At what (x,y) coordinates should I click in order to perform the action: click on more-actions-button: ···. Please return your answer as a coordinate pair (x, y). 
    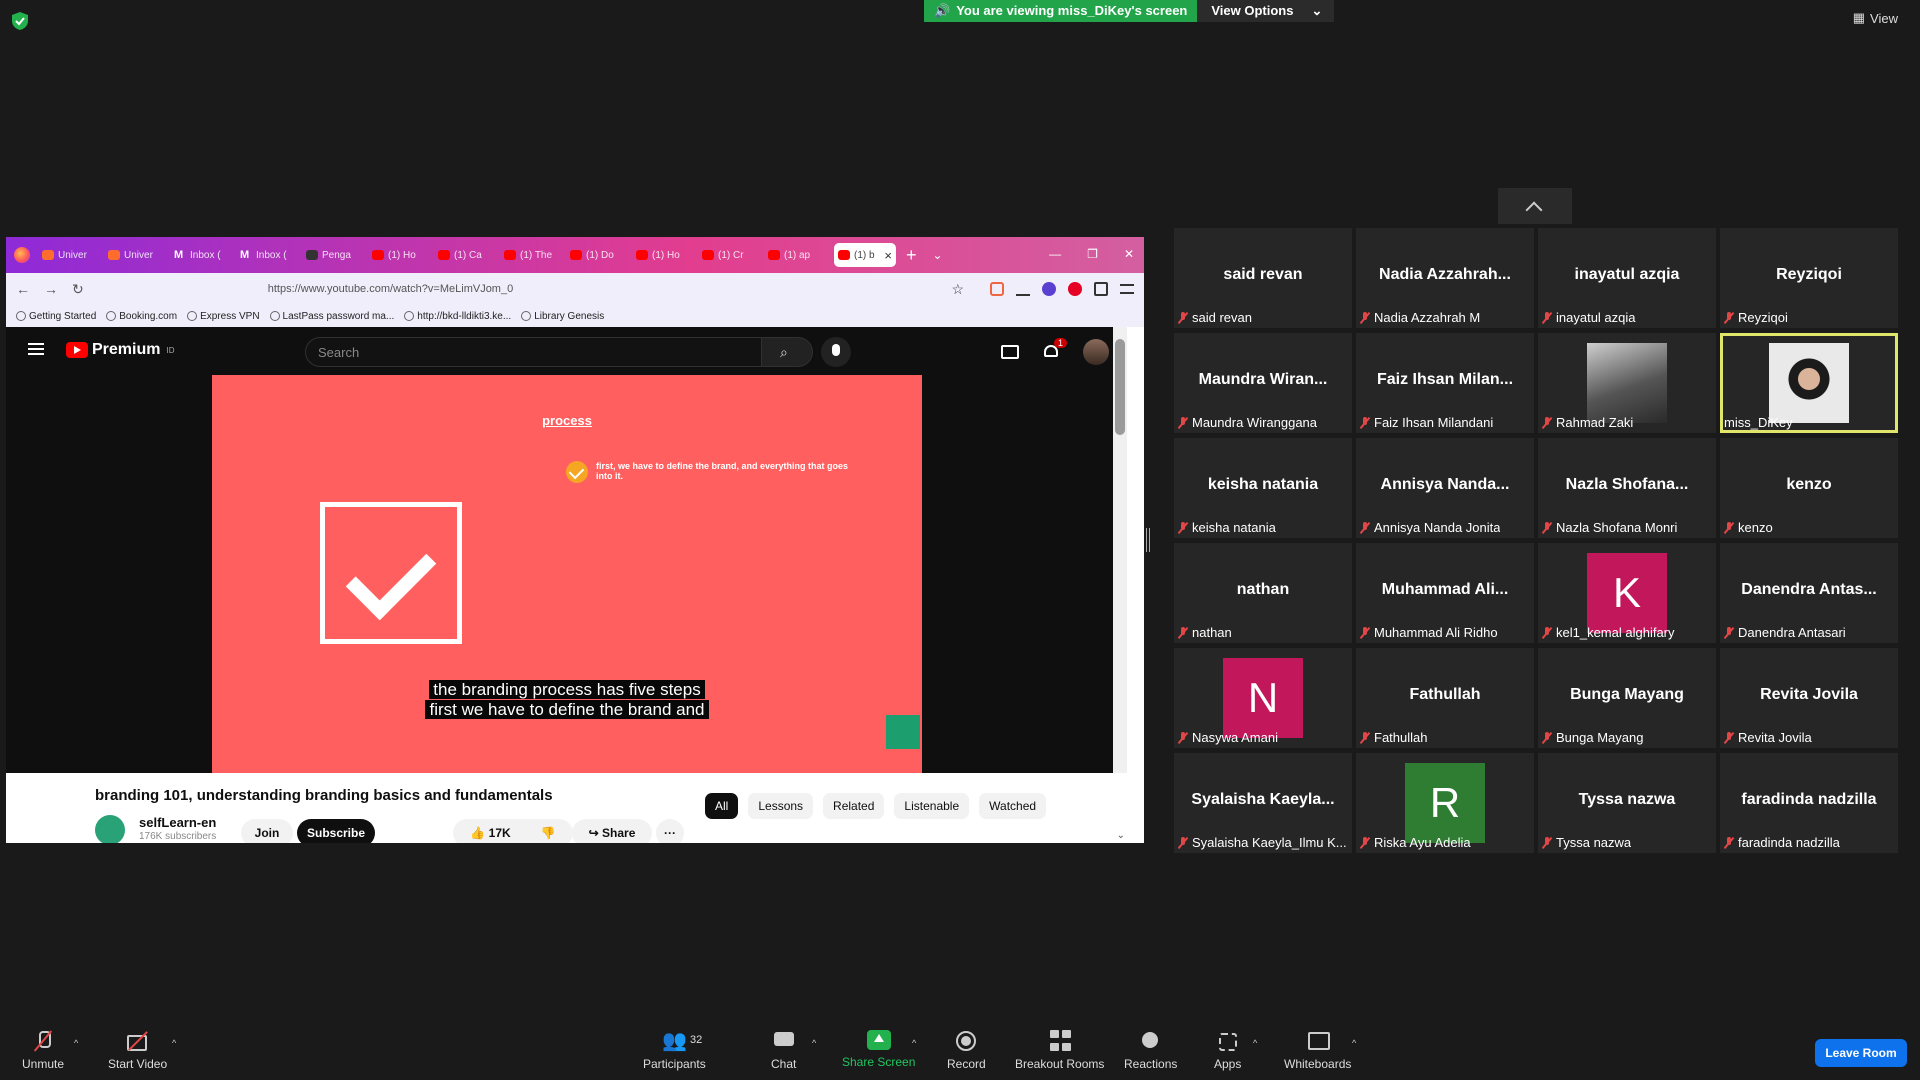
    Looking at the image, I should click on (670, 831).